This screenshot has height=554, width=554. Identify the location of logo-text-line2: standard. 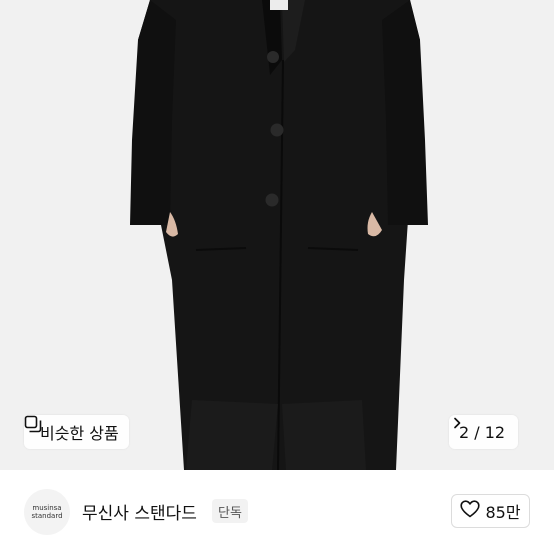
(47, 516).